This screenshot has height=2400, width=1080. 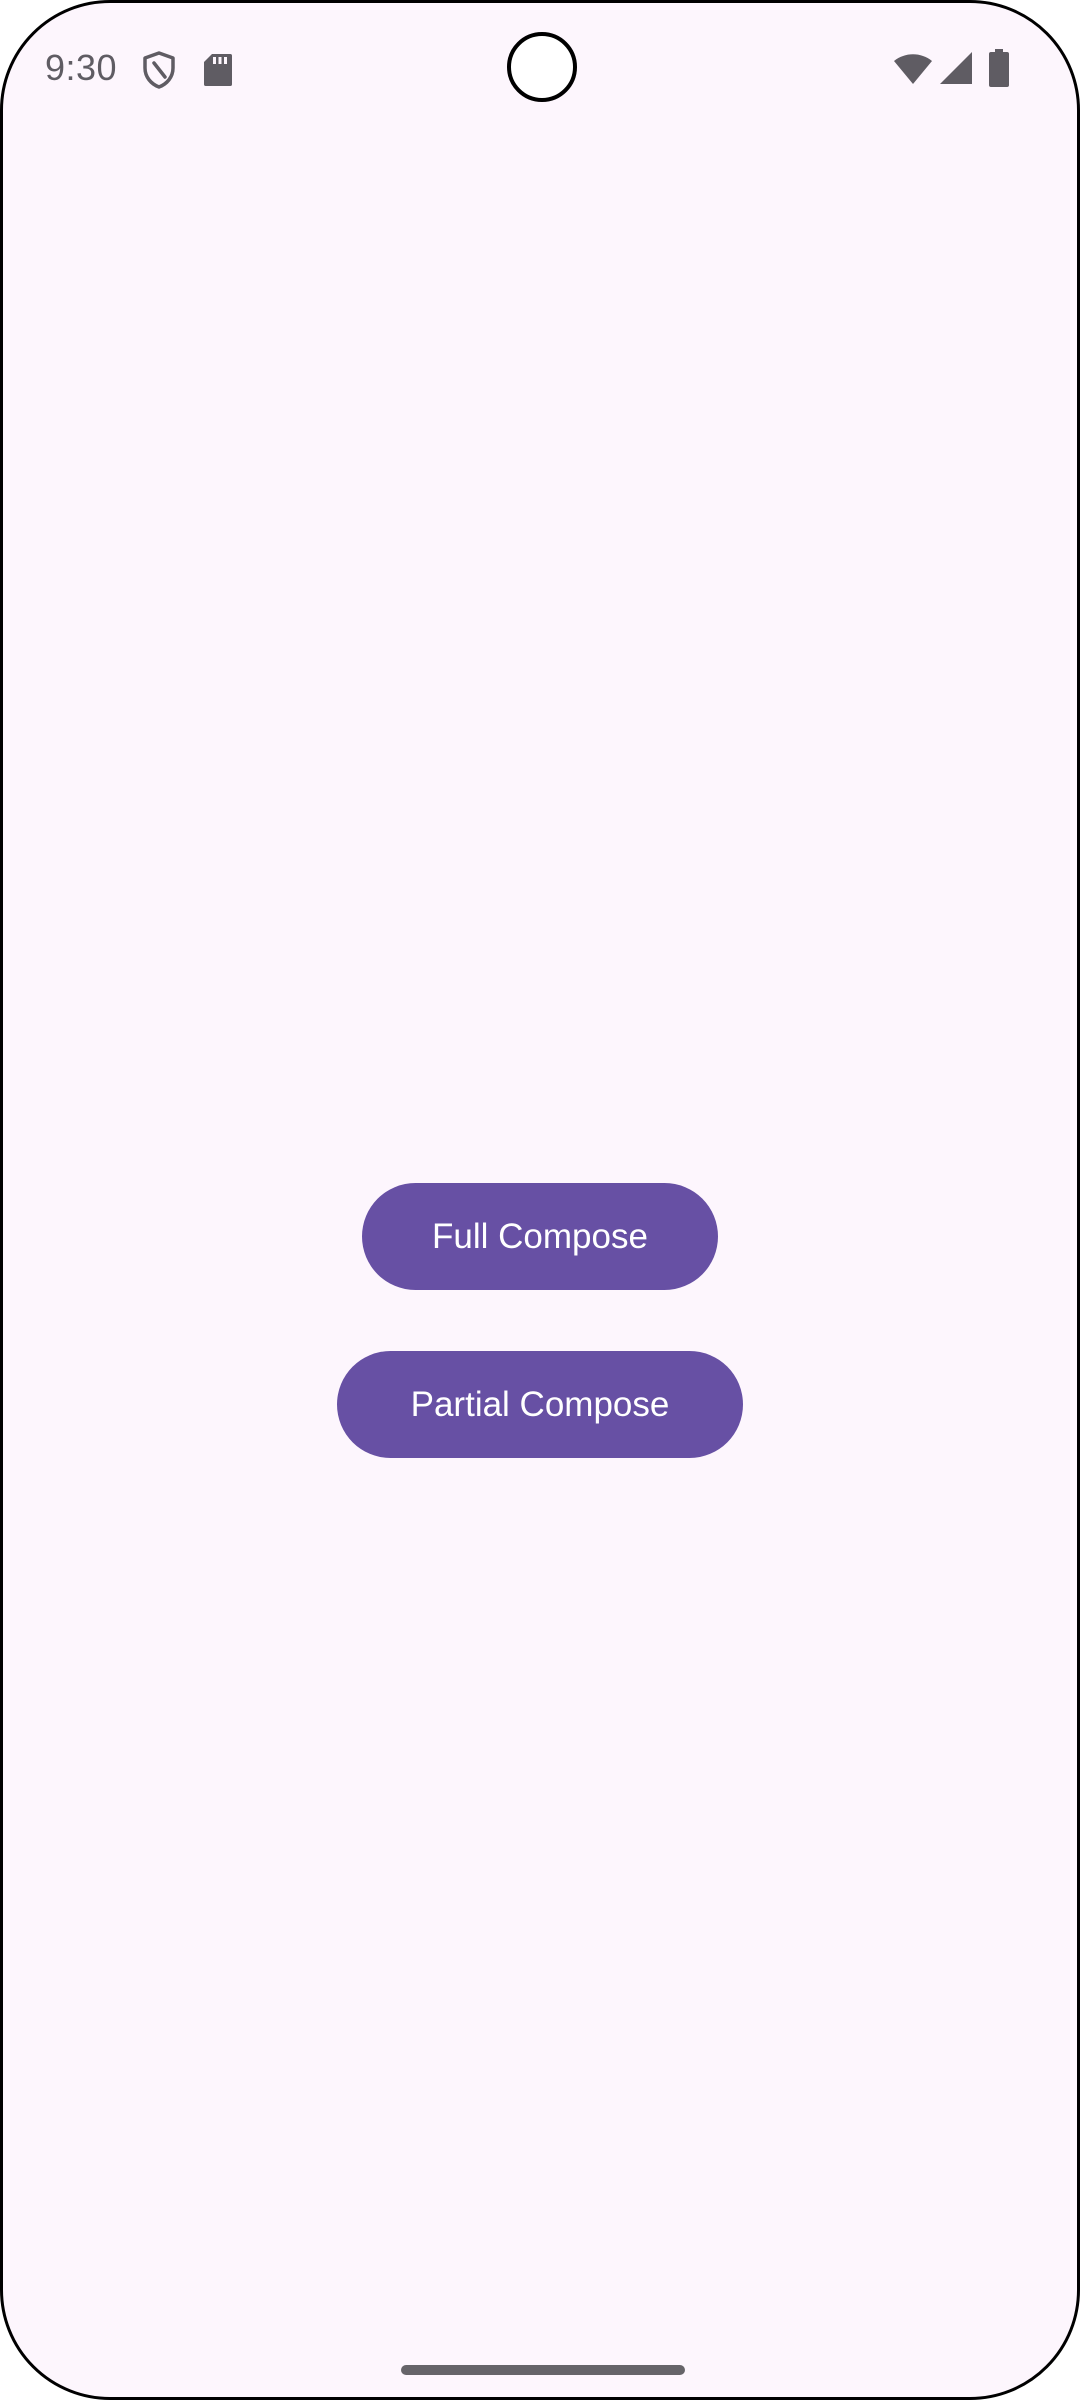 I want to click on shield-icon, so click(x=159, y=70).